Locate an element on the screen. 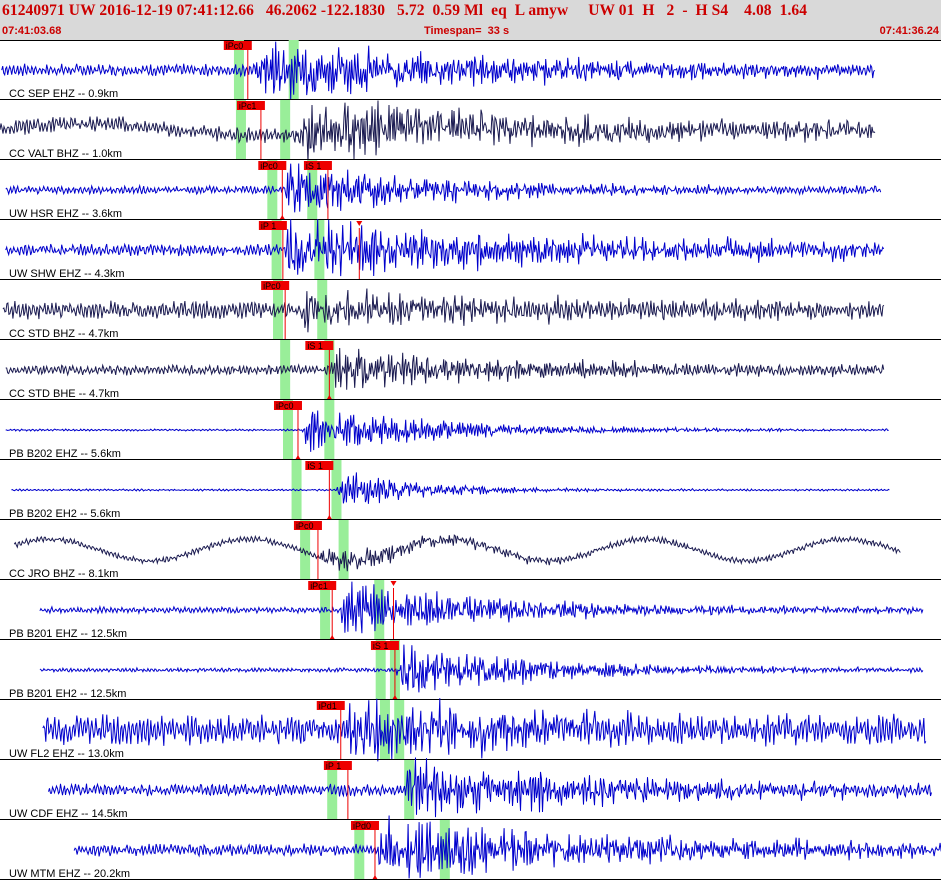 This screenshot has height=880, width=941. station-label: UW CDF EHZ -- 14.5km is located at coordinates (68, 814).